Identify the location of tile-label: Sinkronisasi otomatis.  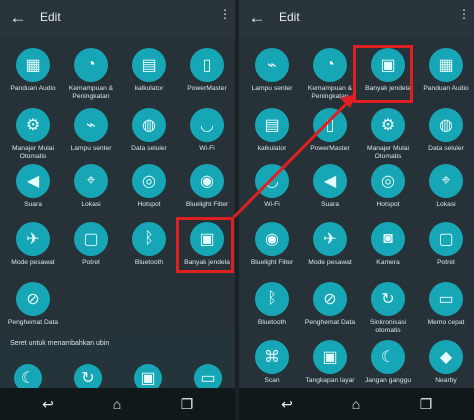
(388, 326).